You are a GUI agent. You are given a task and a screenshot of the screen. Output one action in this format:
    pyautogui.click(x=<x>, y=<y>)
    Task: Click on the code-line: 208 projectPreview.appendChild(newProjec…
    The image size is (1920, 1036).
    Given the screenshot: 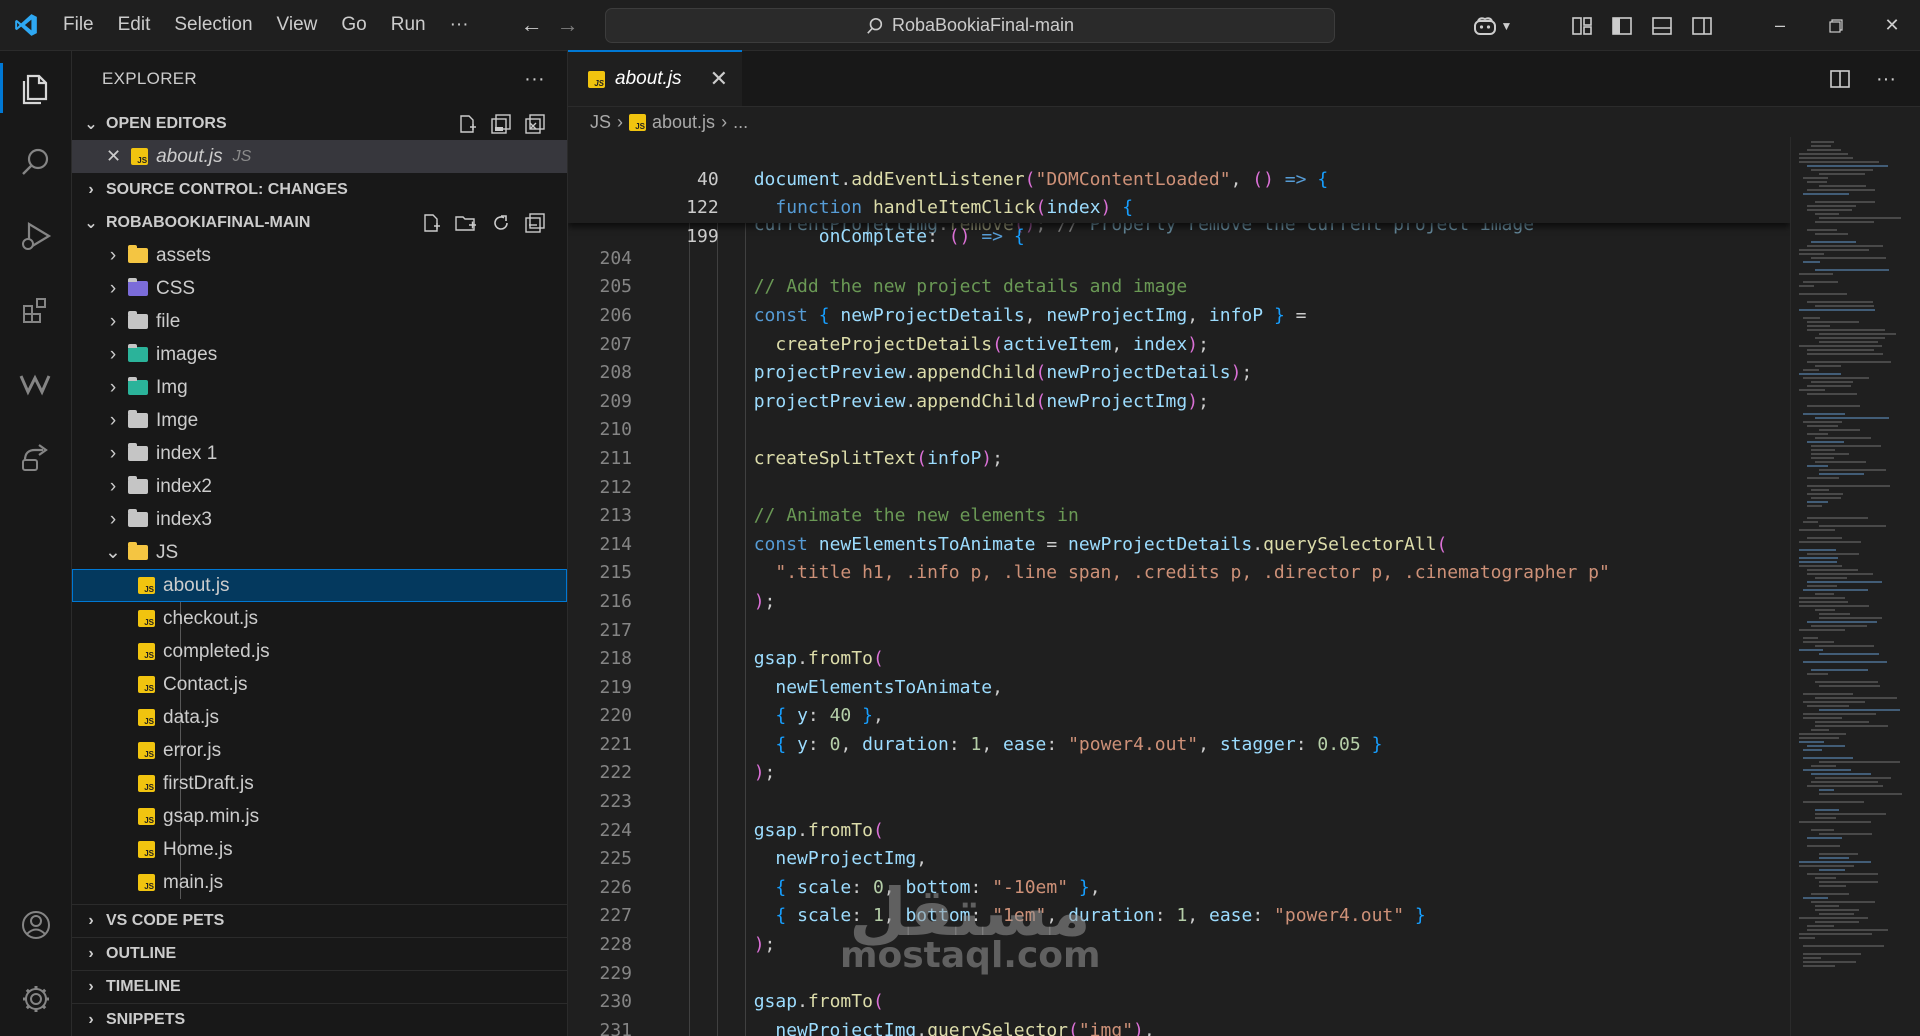 What is the action you would take?
    pyautogui.click(x=1179, y=373)
    